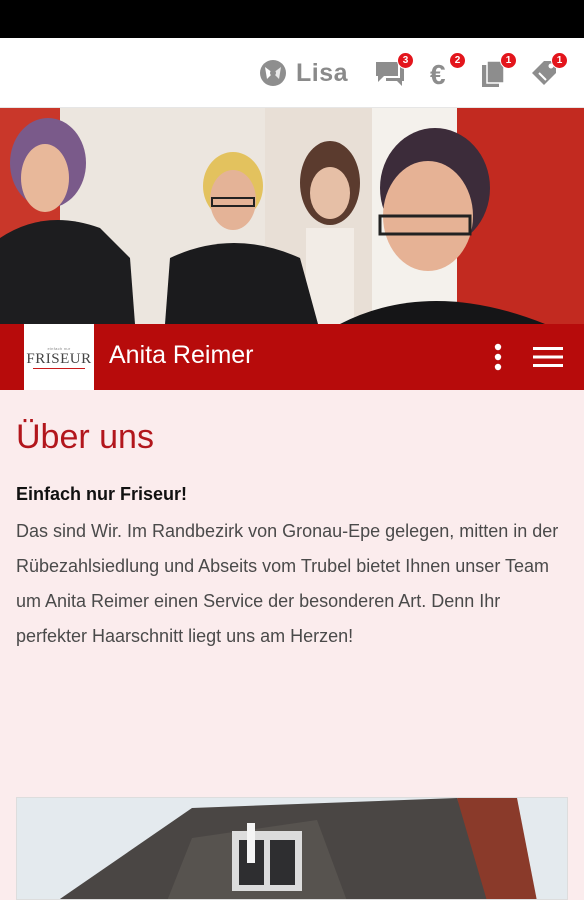 The image size is (584, 900). Describe the element at coordinates (496, 73) in the screenshot. I see `documents-button: 1` at that location.